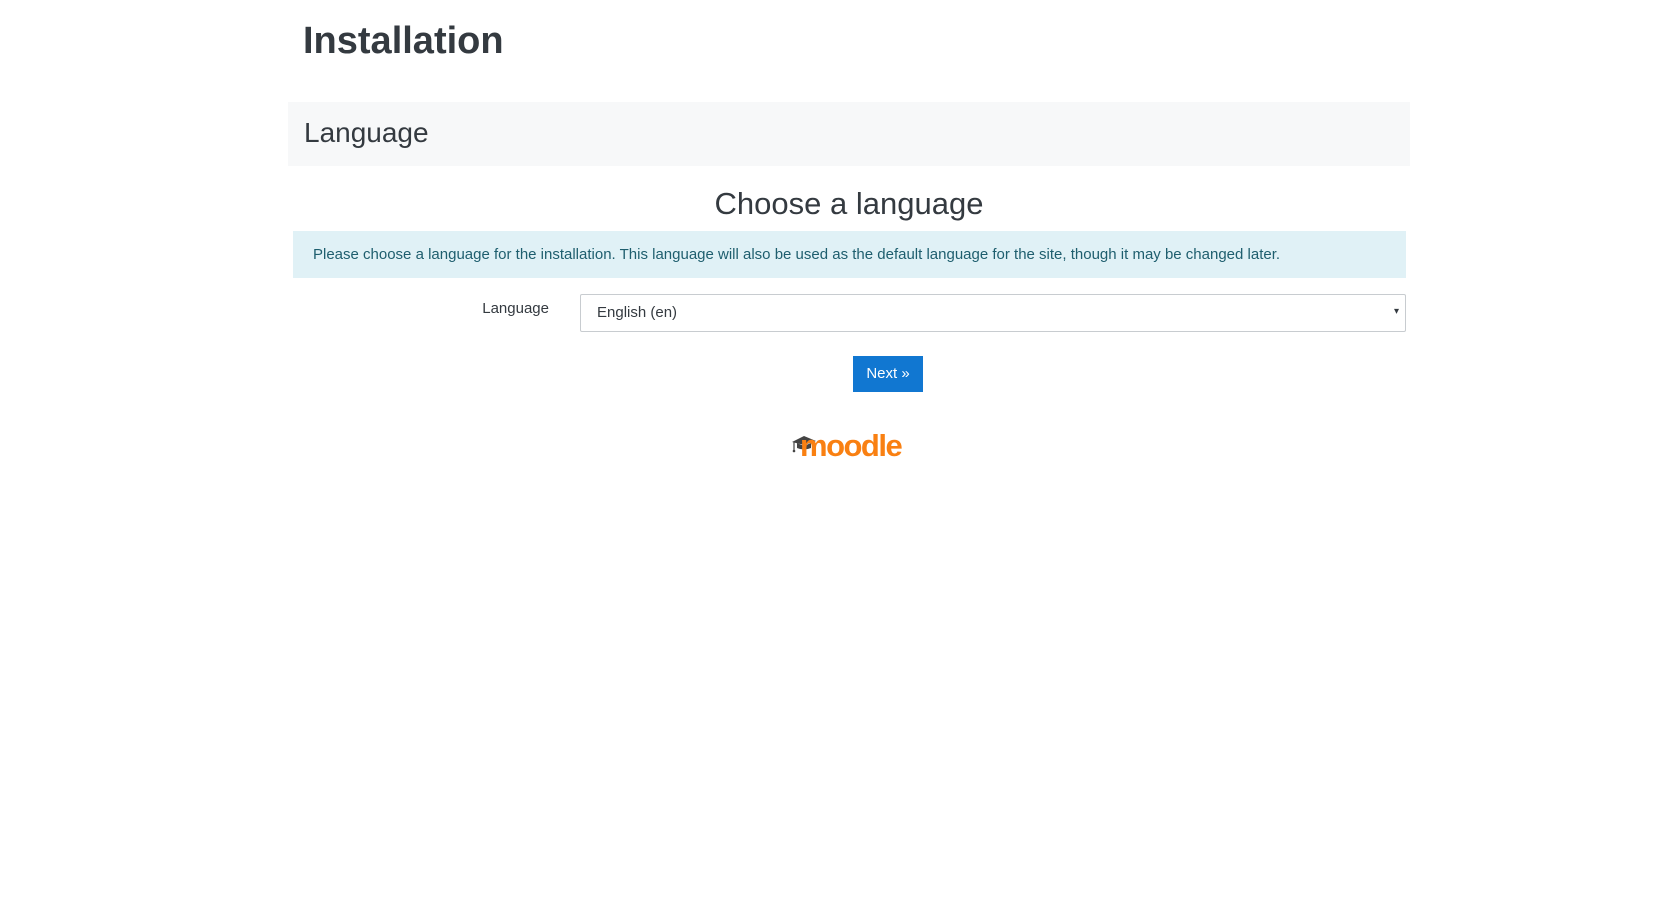 The height and width of the screenshot is (897, 1680). I want to click on chevron-down-icon: ▾, so click(1396, 311).